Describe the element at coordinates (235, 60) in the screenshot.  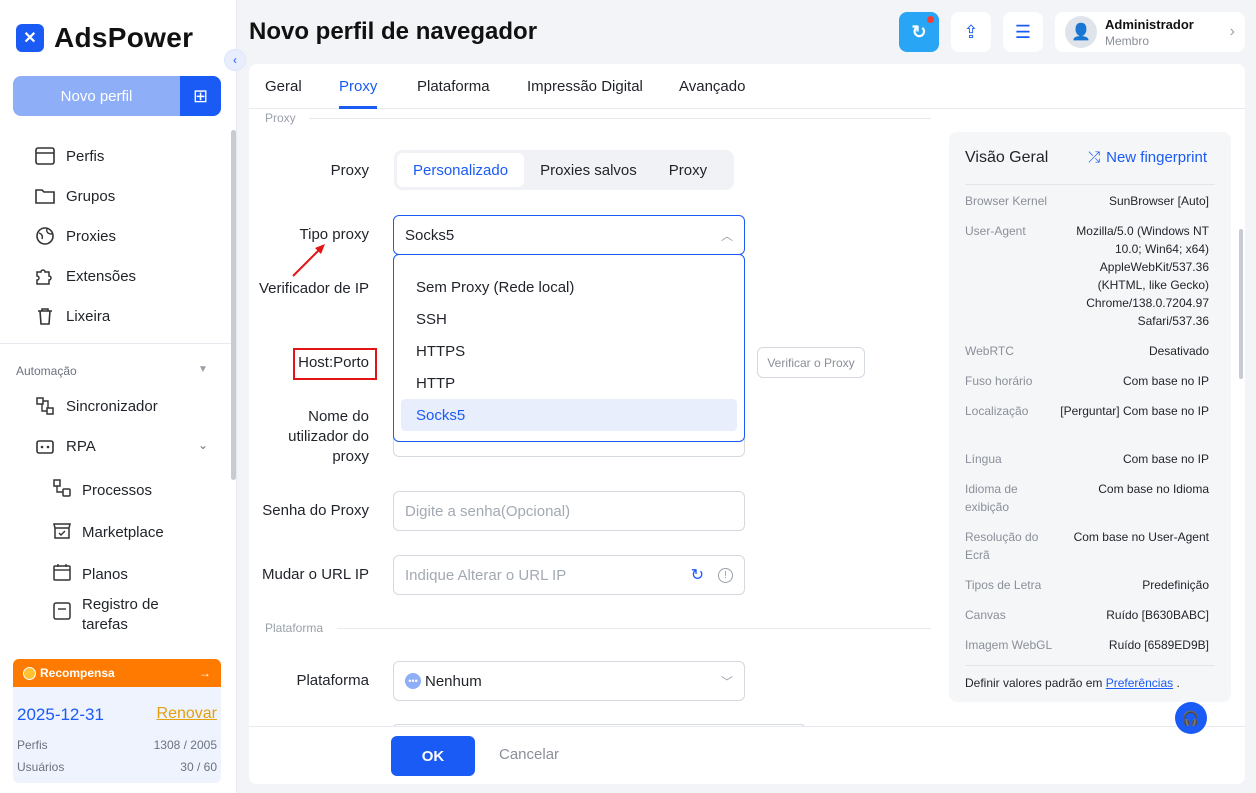
I see `collapse-sidebar-button: ‹` at that location.